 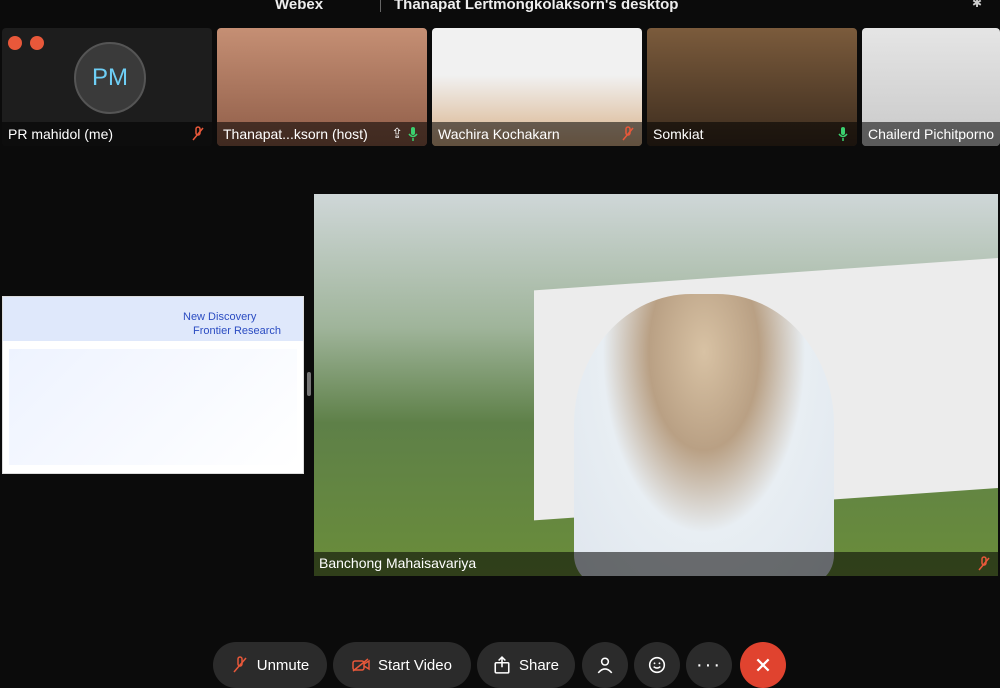 What do you see at coordinates (15, 43) in the screenshot?
I see `notification-badge` at bounding box center [15, 43].